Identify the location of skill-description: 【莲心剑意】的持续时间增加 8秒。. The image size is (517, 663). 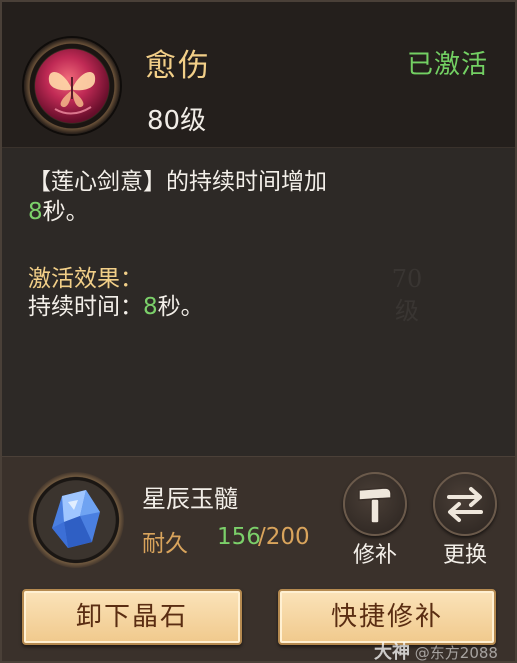
(228, 197).